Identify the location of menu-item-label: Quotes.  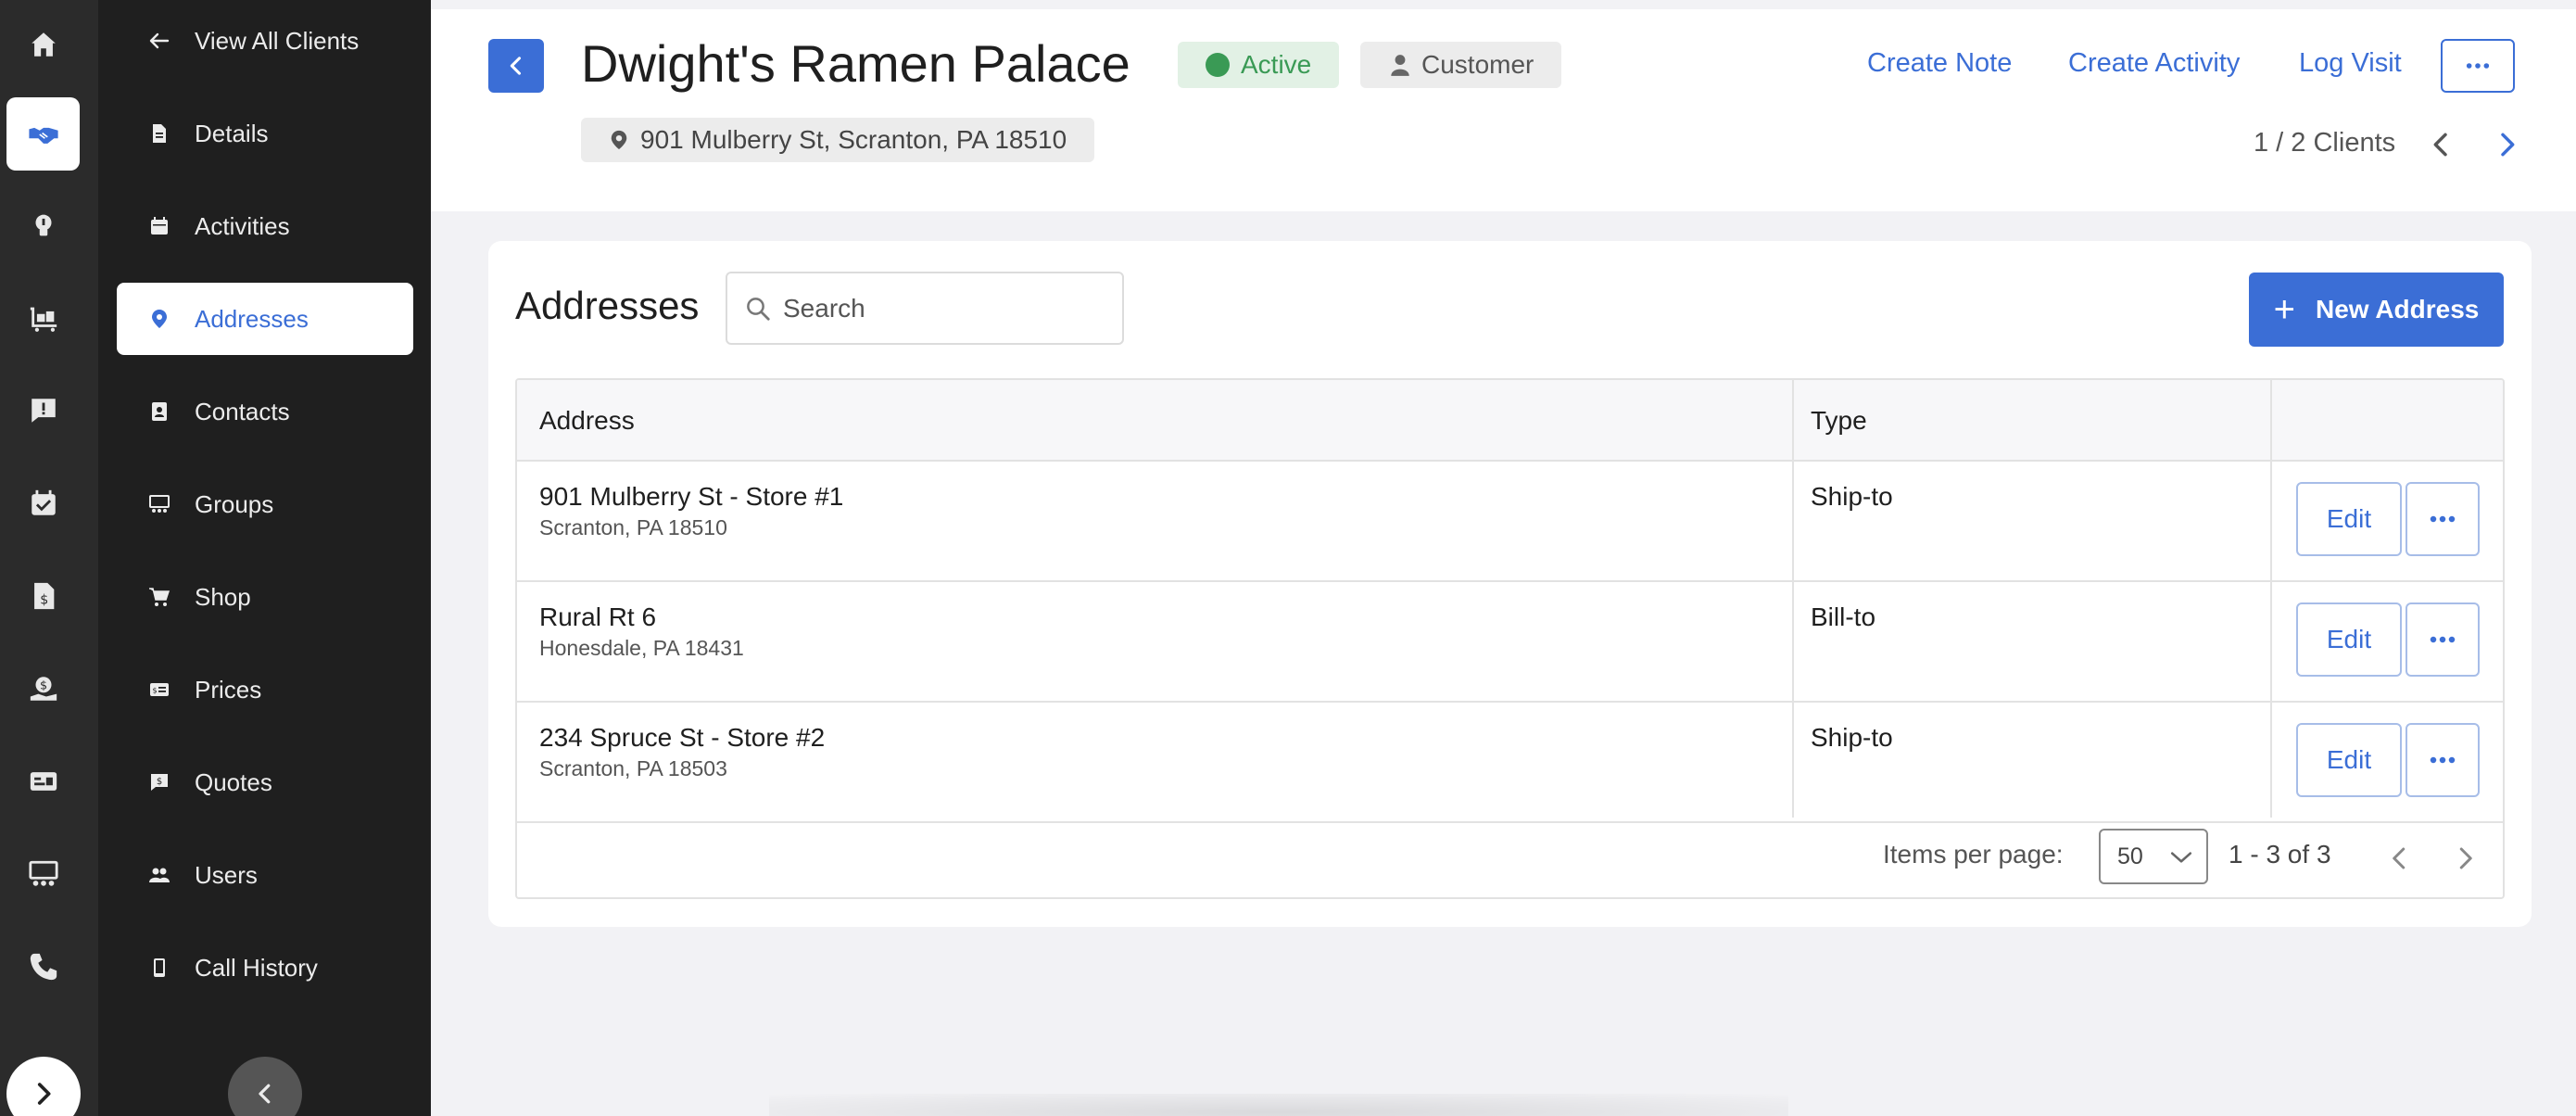
(234, 782).